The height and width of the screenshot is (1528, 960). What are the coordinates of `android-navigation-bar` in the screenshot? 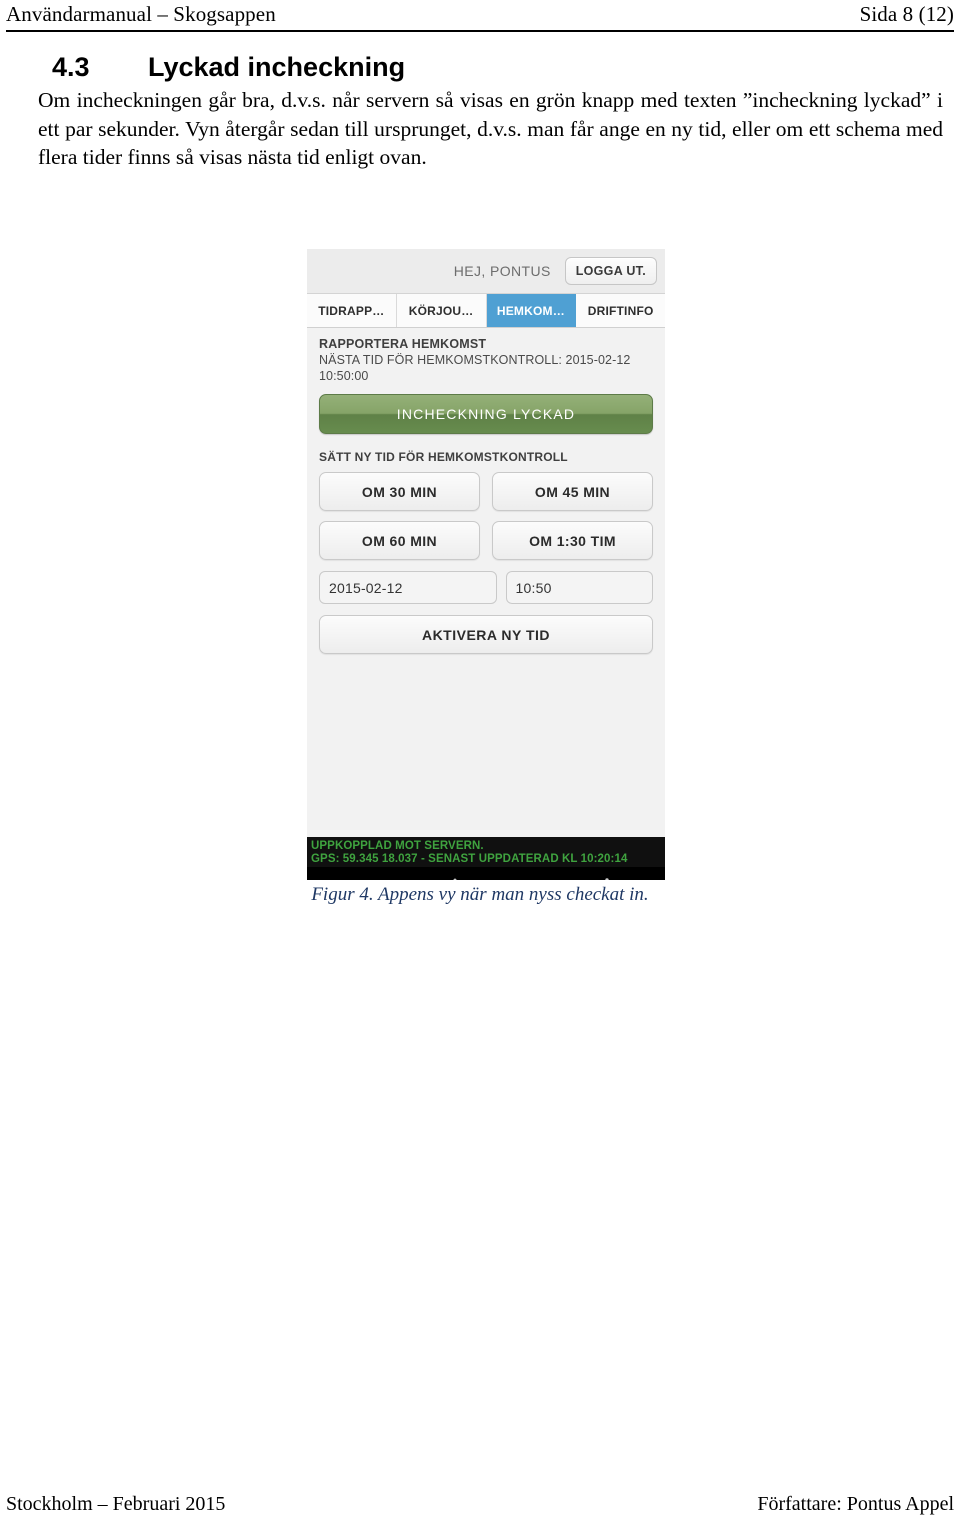 It's located at (486, 873).